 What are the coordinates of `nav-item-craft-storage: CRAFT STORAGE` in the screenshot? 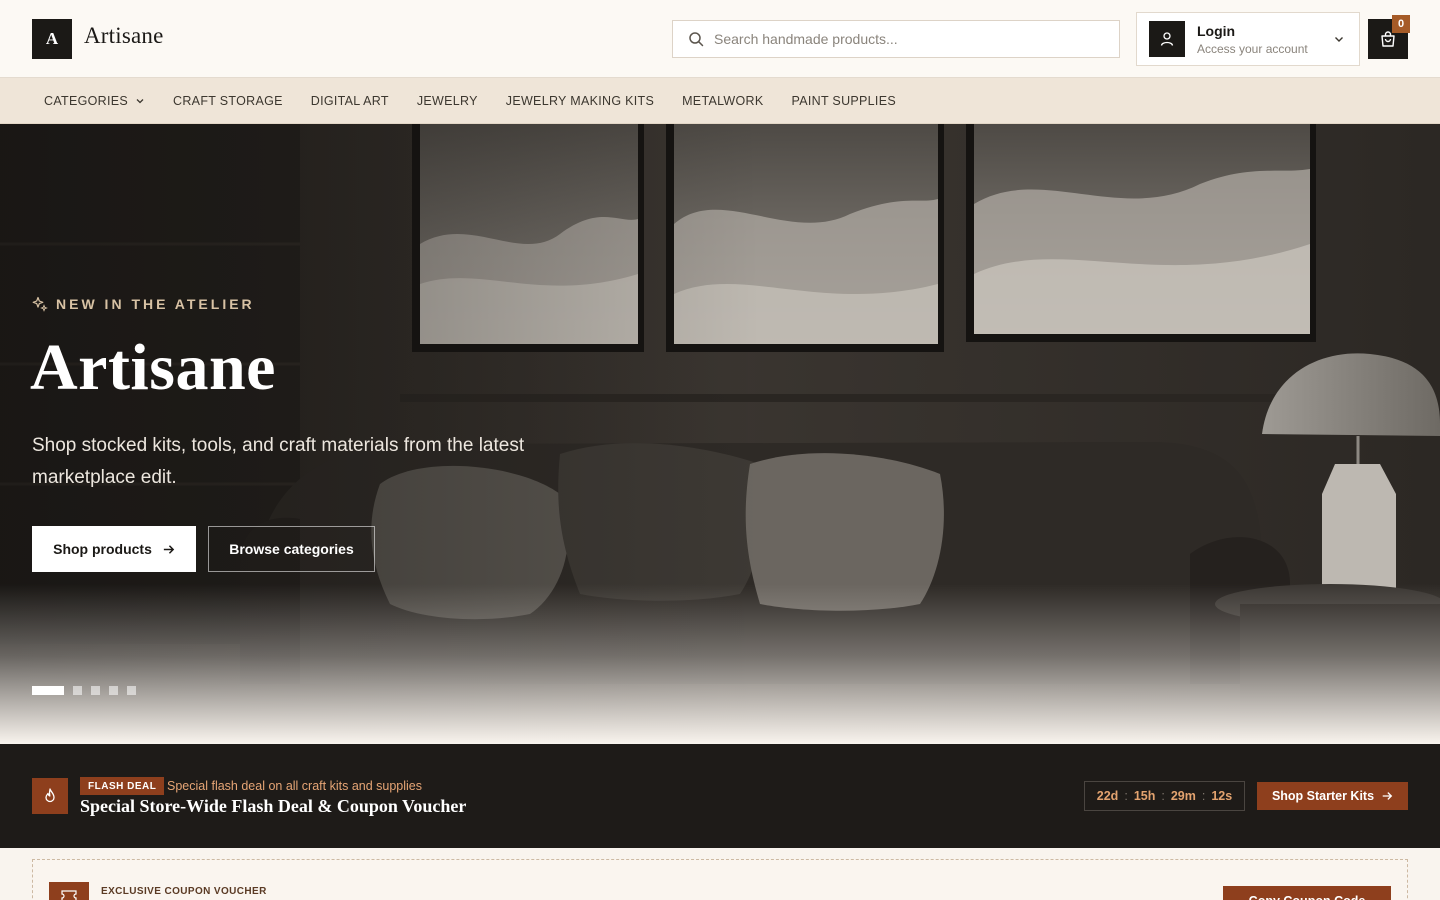 It's located at (228, 101).